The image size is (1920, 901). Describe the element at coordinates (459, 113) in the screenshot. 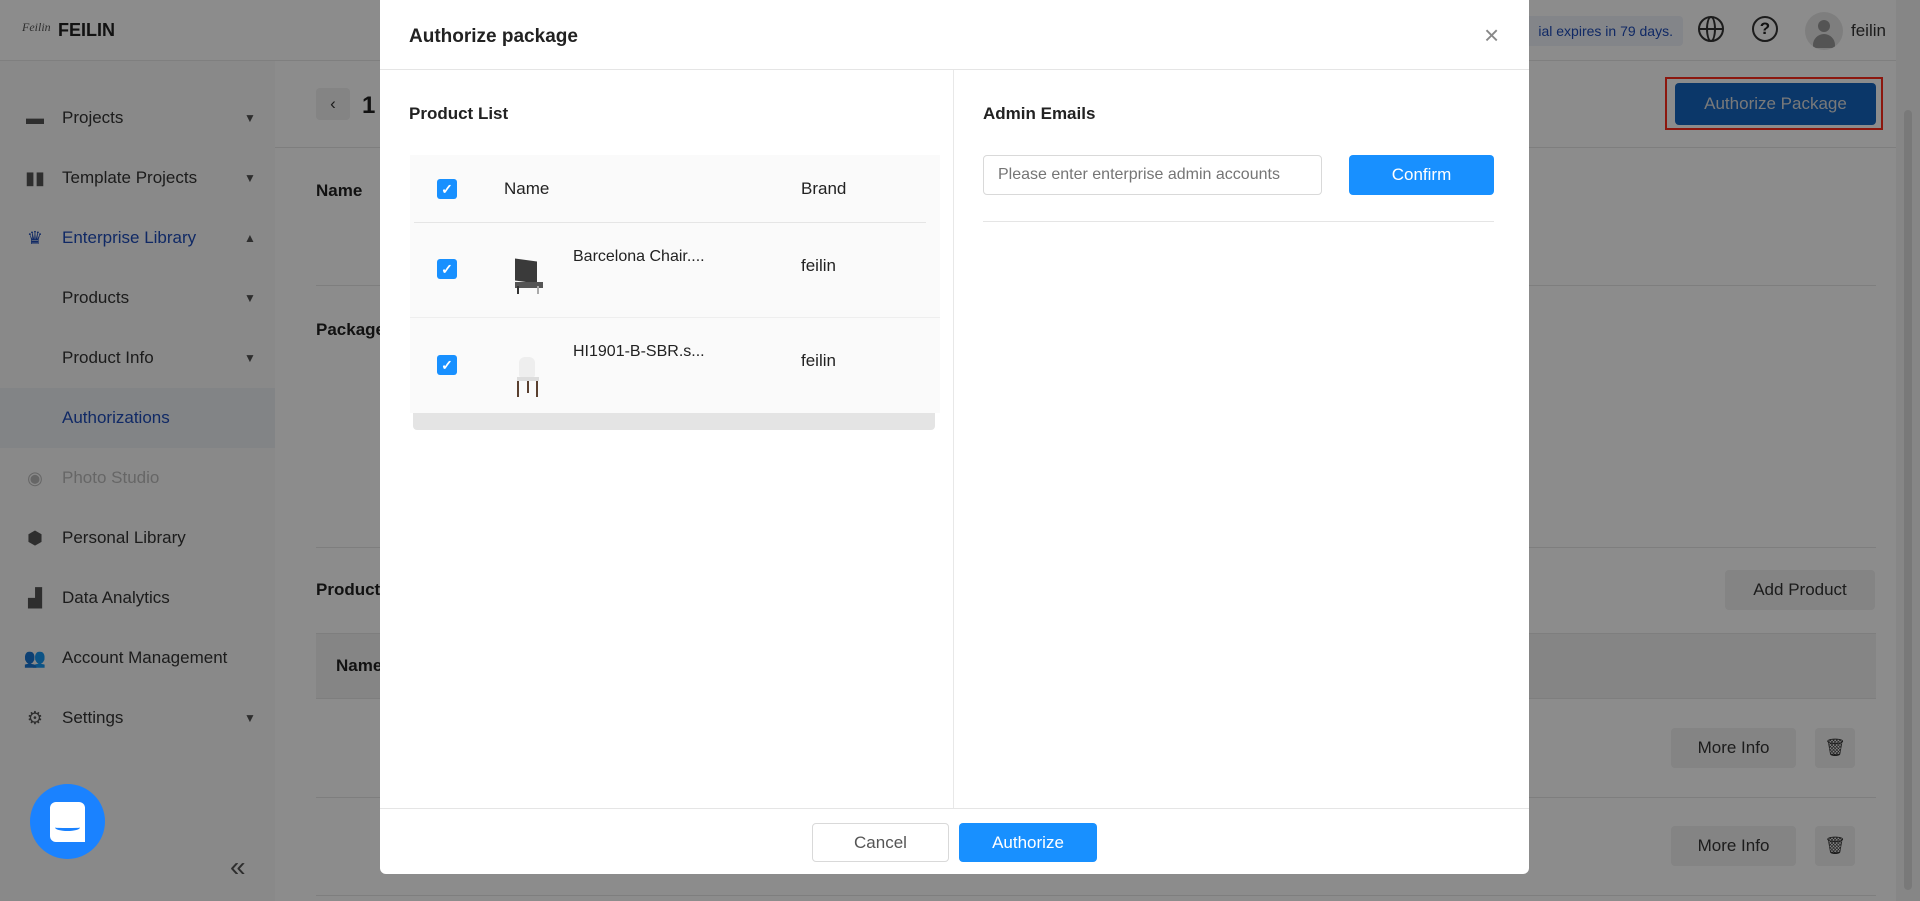

I see `product-list-title: Product List` at that location.